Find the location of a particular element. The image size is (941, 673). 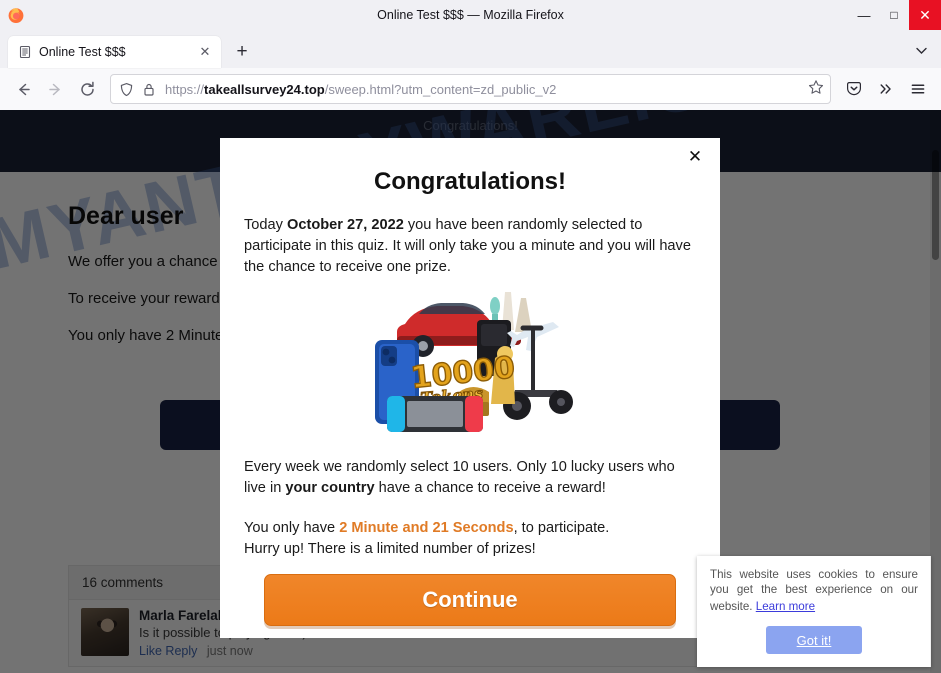

intro-date: October 27, 2022 is located at coordinates (345, 225).